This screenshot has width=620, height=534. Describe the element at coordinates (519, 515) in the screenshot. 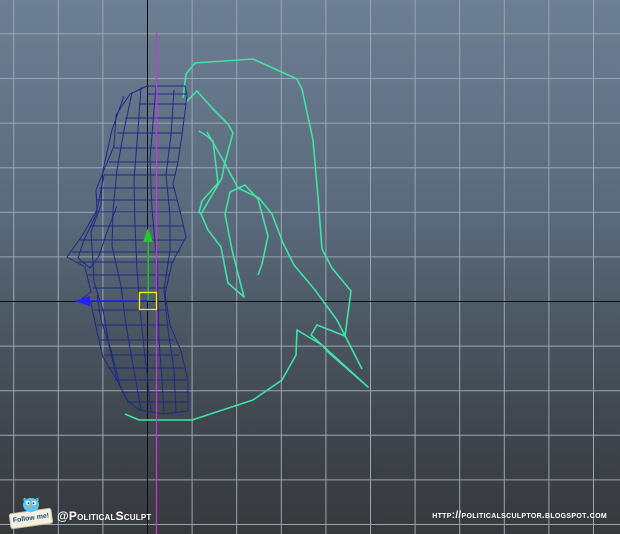

I see `blog-url-label: http://politicalsculptor.blogspot.com` at that location.